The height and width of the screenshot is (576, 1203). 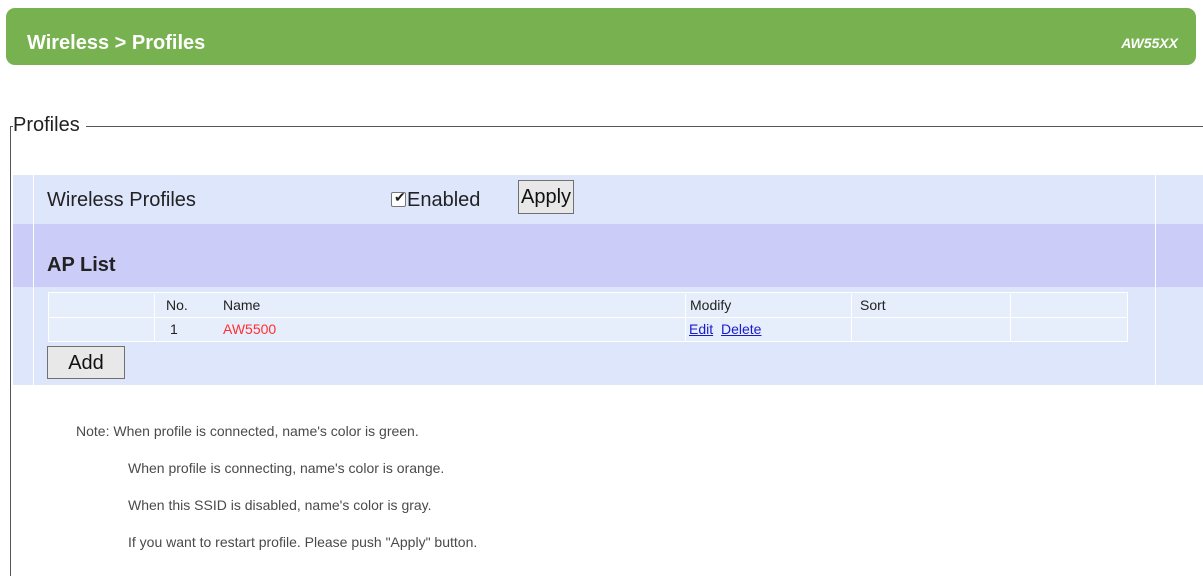 I want to click on delete-link: Delete, so click(x=741, y=329).